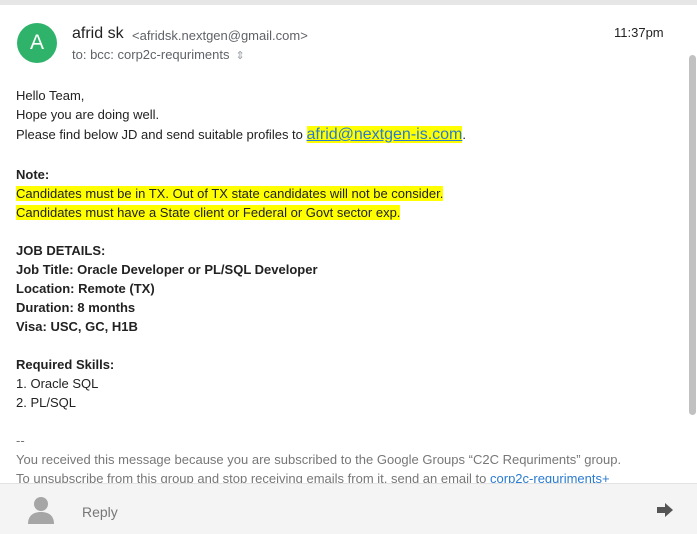 The image size is (697, 534). Describe the element at coordinates (77, 326) in the screenshot. I see `job-visa: Visa: USC, GC, H1B` at that location.